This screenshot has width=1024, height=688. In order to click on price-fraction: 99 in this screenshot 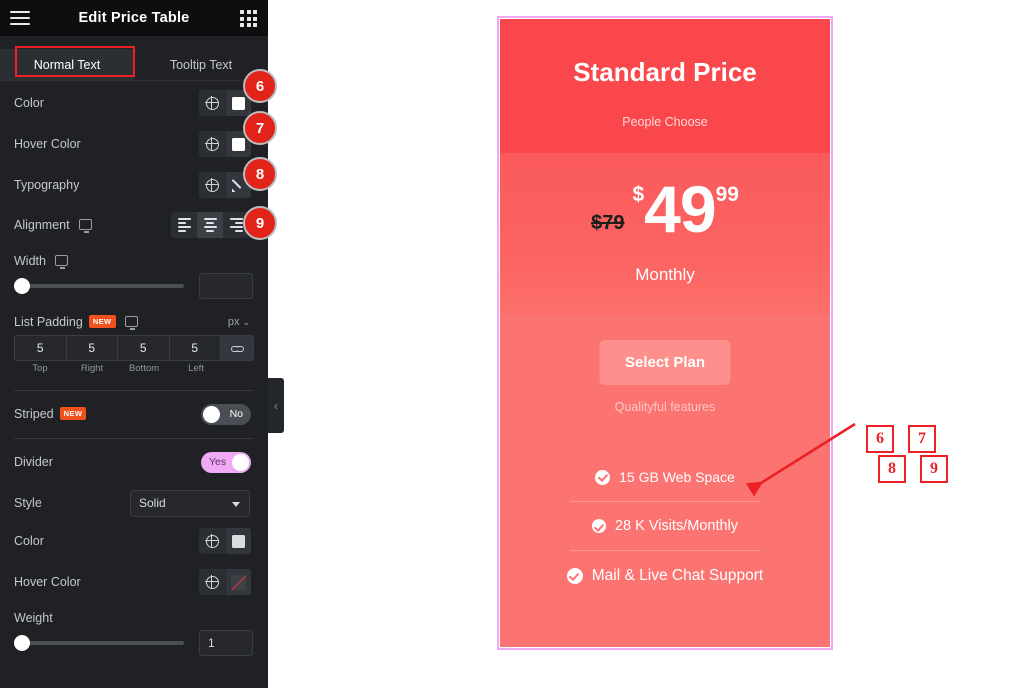, I will do `click(727, 194)`.